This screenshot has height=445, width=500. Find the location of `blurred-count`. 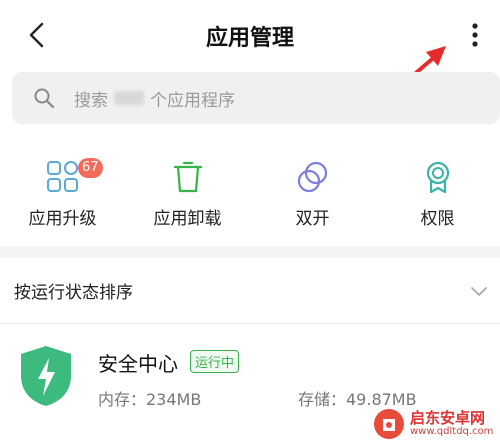

blurred-count is located at coordinates (129, 98).